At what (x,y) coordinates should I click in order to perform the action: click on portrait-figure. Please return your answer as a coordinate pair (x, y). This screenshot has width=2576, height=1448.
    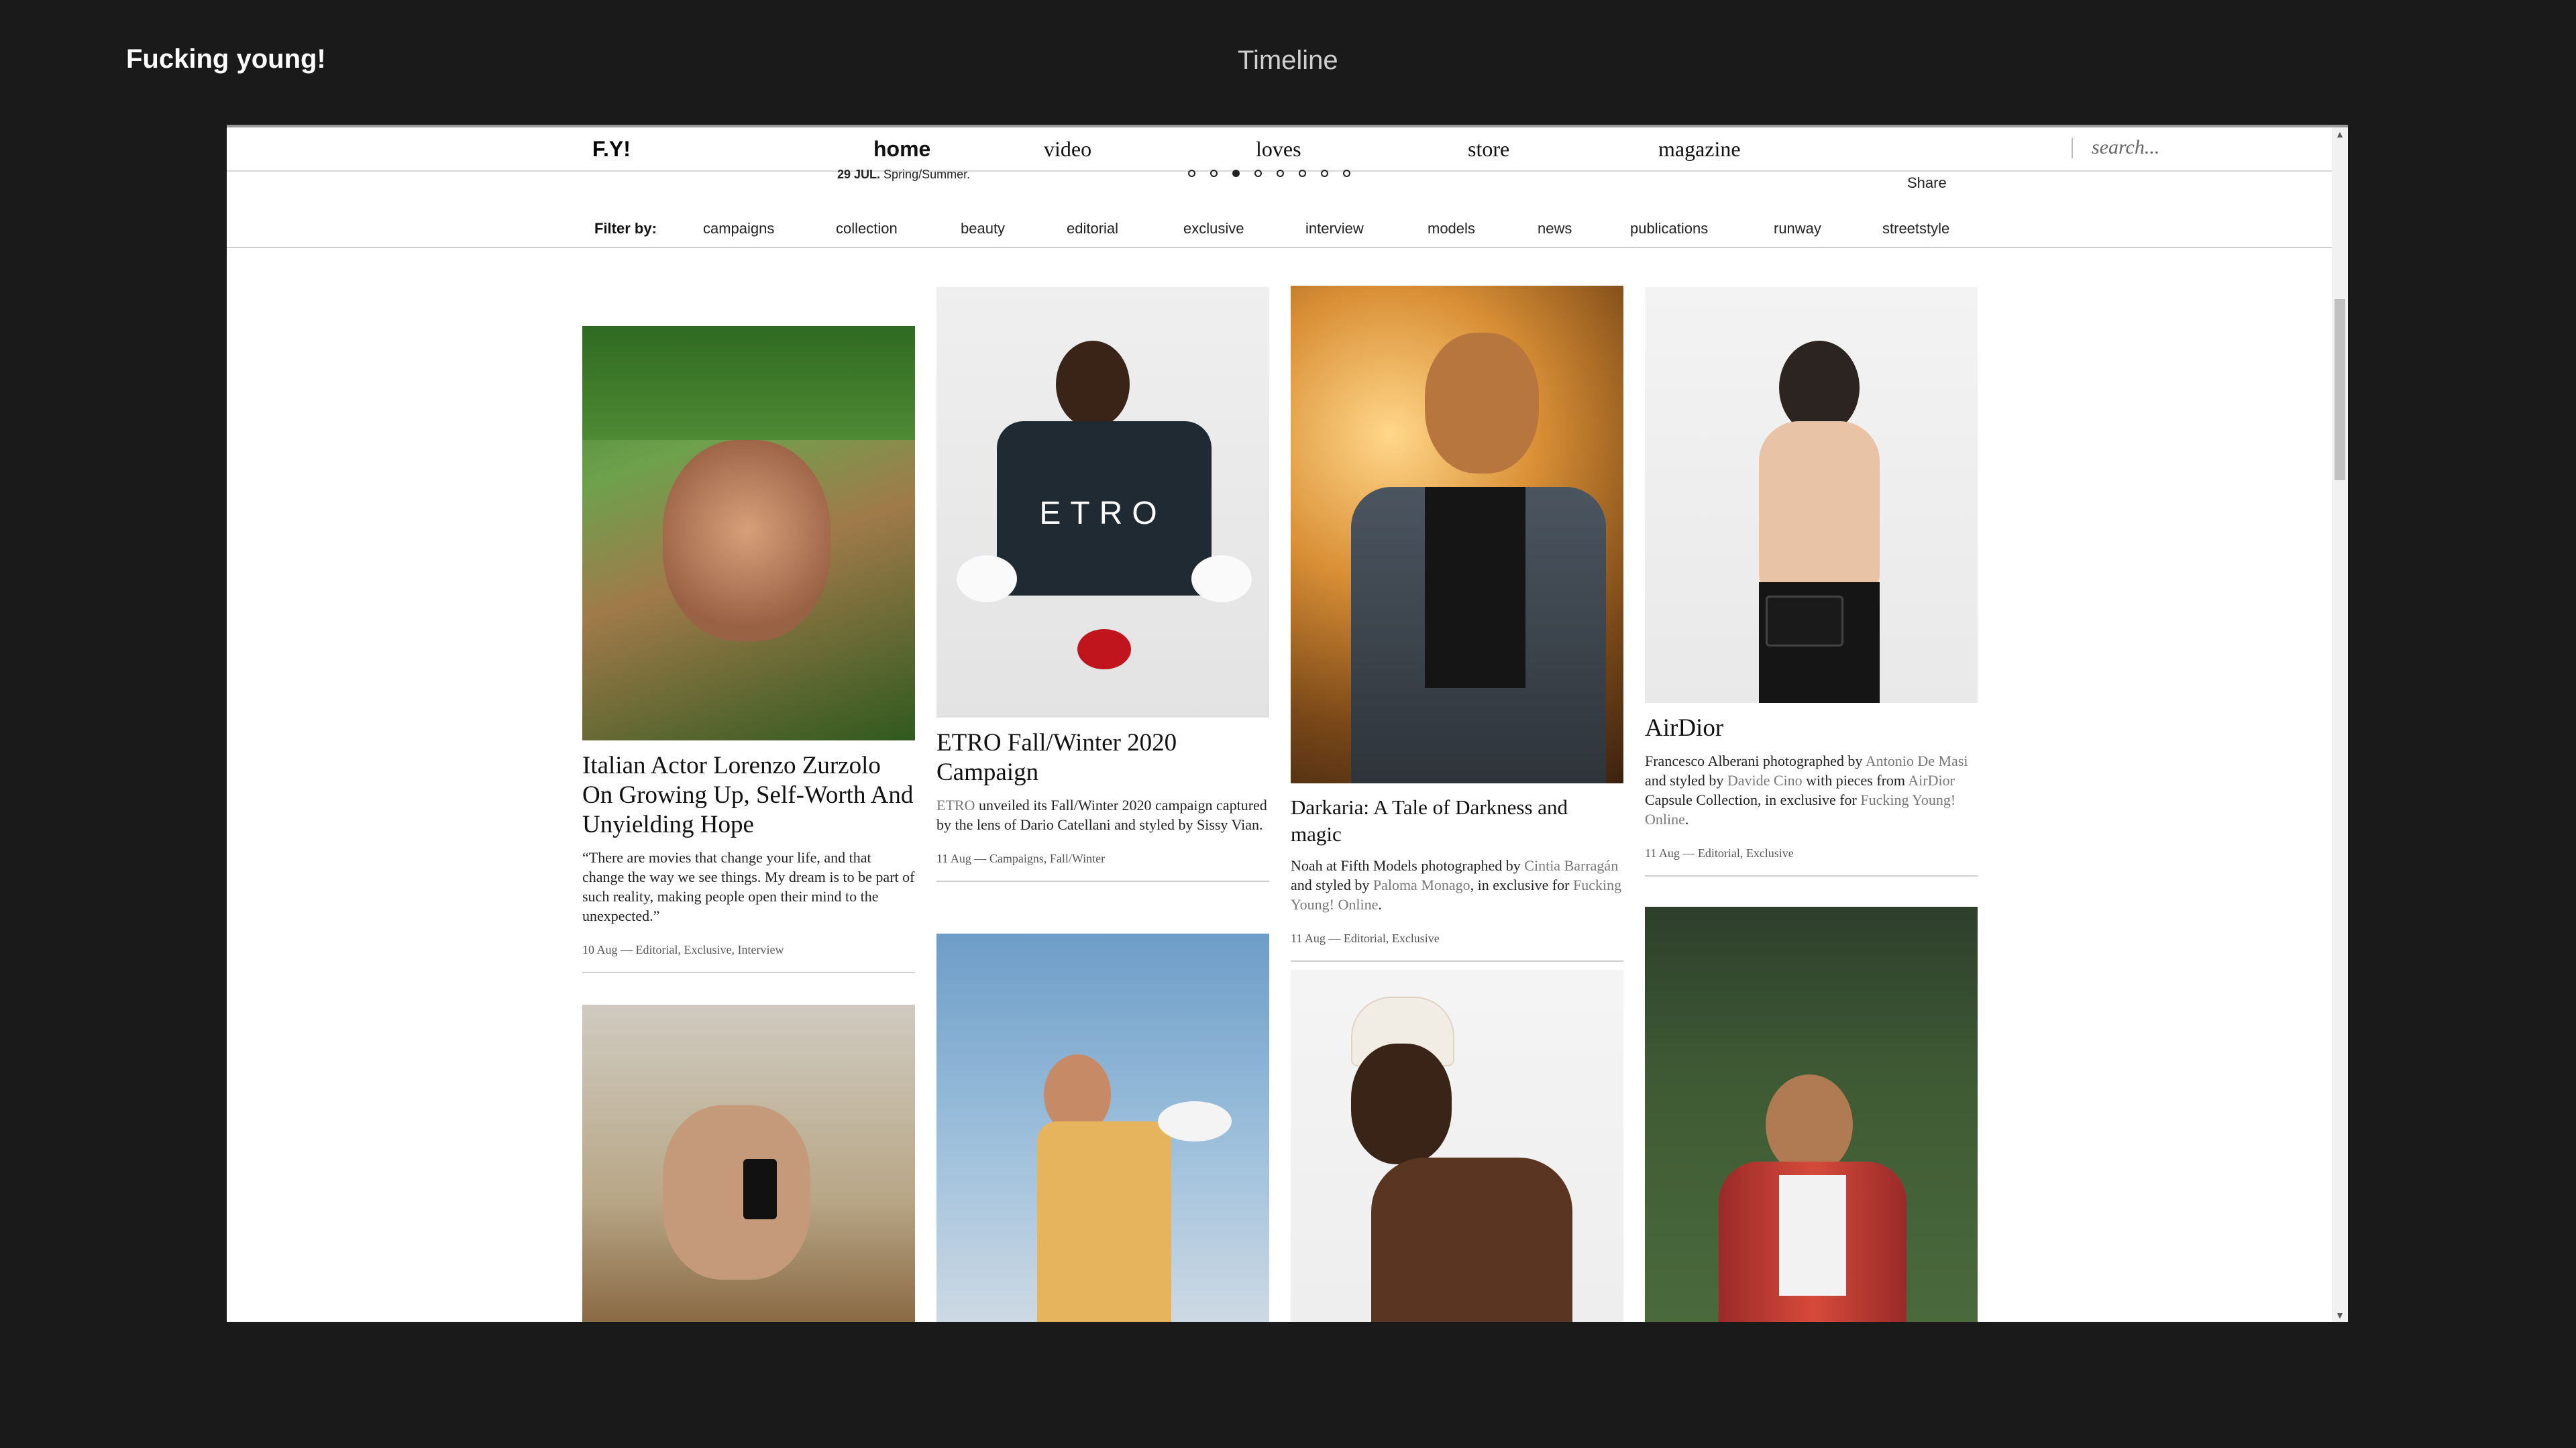
    Looking at the image, I should click on (736, 1192).